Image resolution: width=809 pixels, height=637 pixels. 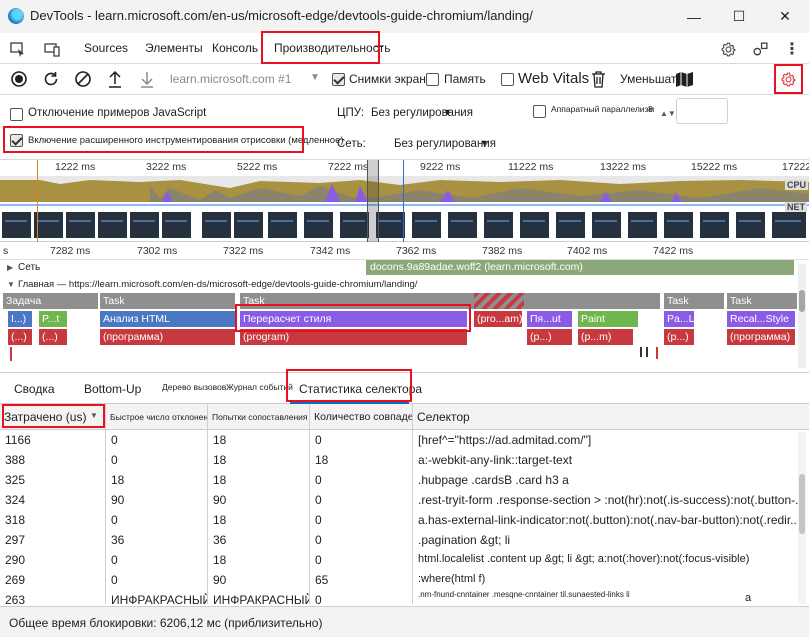 What do you see at coordinates (174, 48) in the screenshot?
I see `tab-elements: Элементы` at bounding box center [174, 48].